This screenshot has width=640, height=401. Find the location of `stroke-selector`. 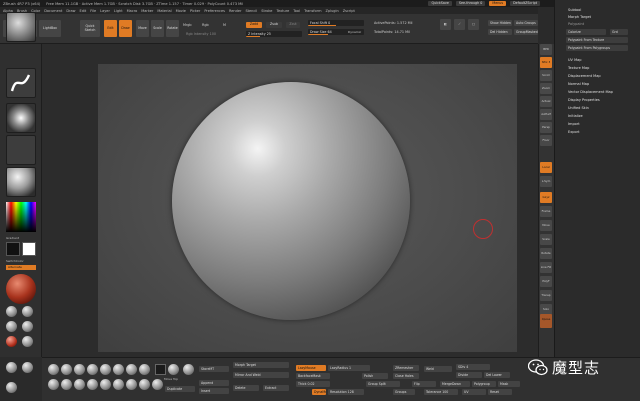

stroke-selector is located at coordinates (21, 83).